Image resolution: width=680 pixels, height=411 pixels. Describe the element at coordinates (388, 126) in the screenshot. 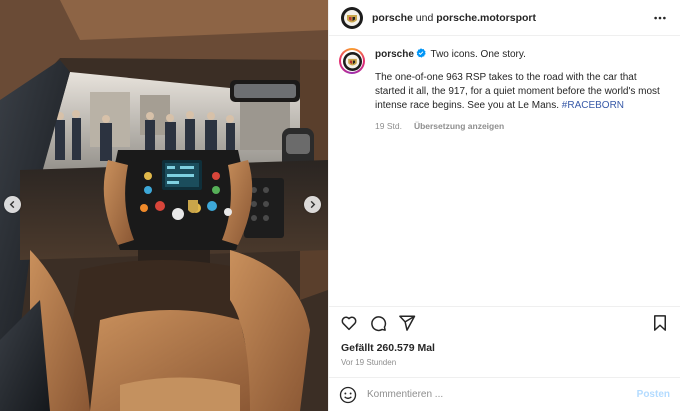

I see `caption-timestamp: 19 Std.` at that location.